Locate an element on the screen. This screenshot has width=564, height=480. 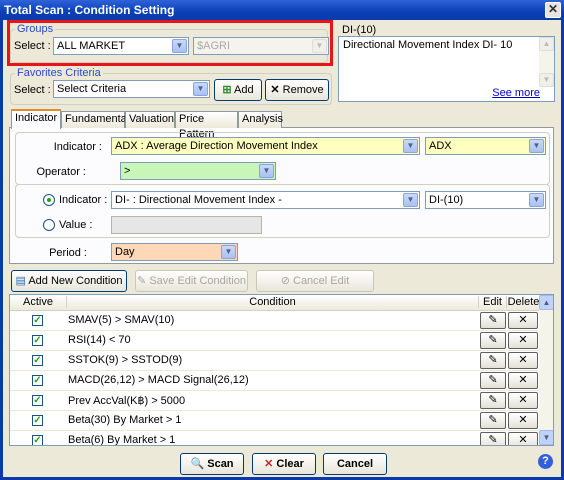
add-favorite-label: Add is located at coordinates (244, 90).